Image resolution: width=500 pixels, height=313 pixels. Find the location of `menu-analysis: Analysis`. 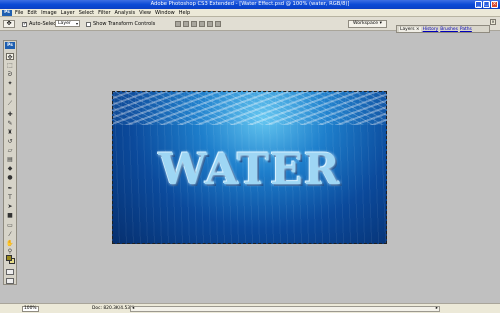

menu-analysis: Analysis is located at coordinates (125, 13).